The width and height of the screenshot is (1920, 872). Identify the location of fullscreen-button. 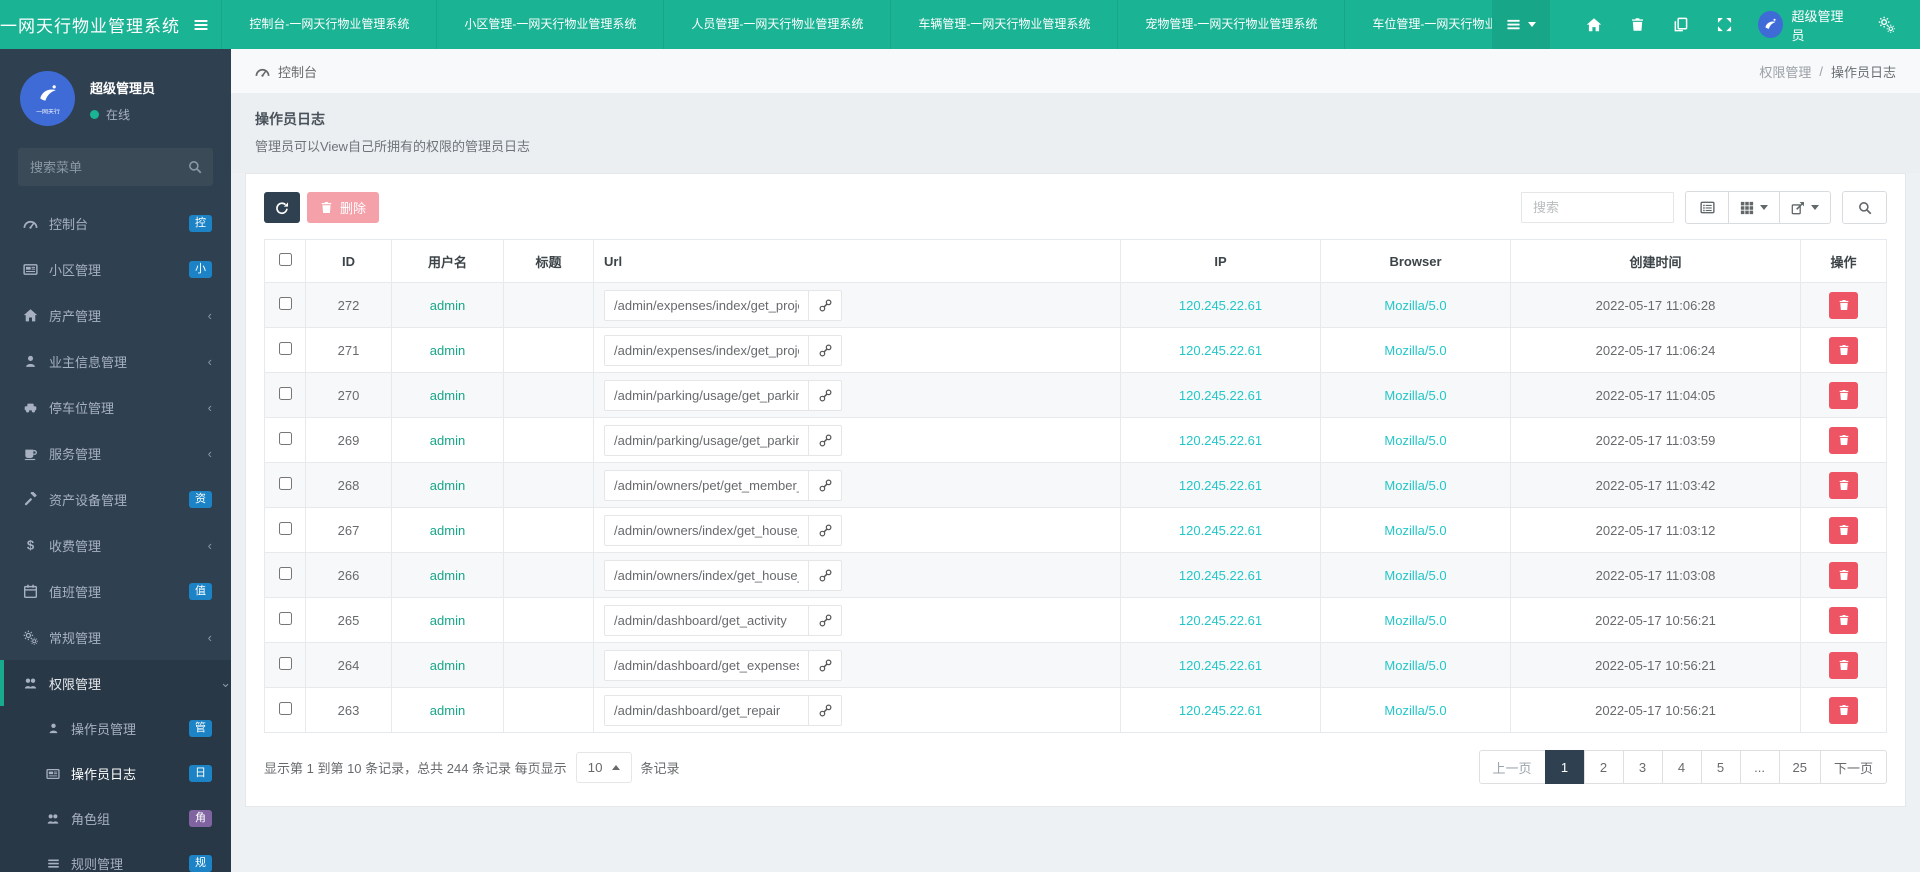
(1725, 25).